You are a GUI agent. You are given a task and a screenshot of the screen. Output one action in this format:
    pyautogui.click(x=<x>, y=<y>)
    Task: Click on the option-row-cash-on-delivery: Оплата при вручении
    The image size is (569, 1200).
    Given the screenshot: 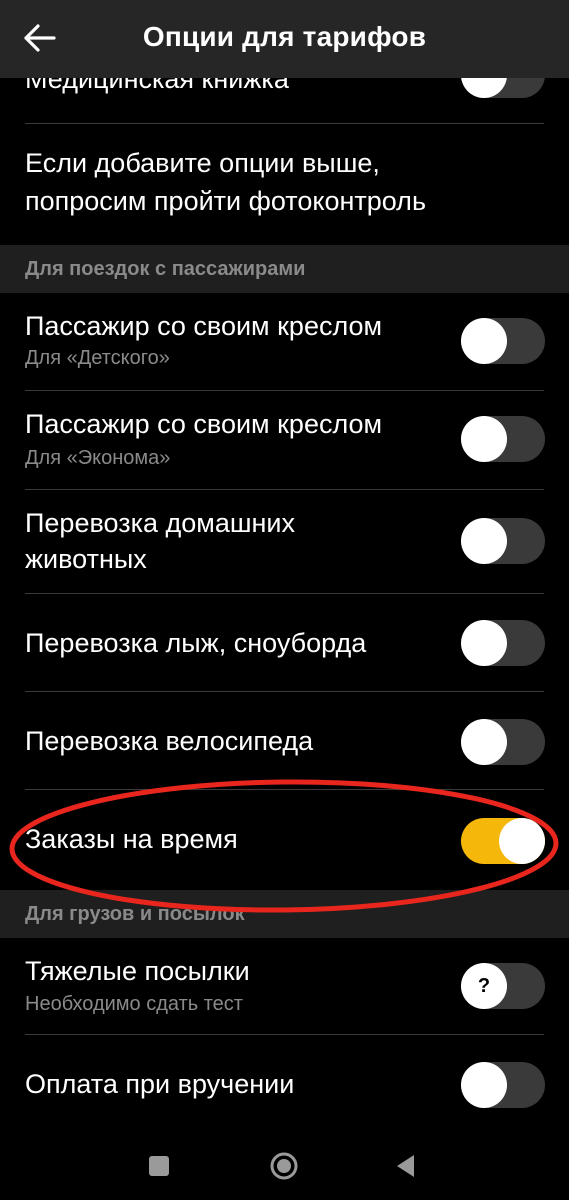 What is the action you would take?
    pyautogui.click(x=284, y=1083)
    